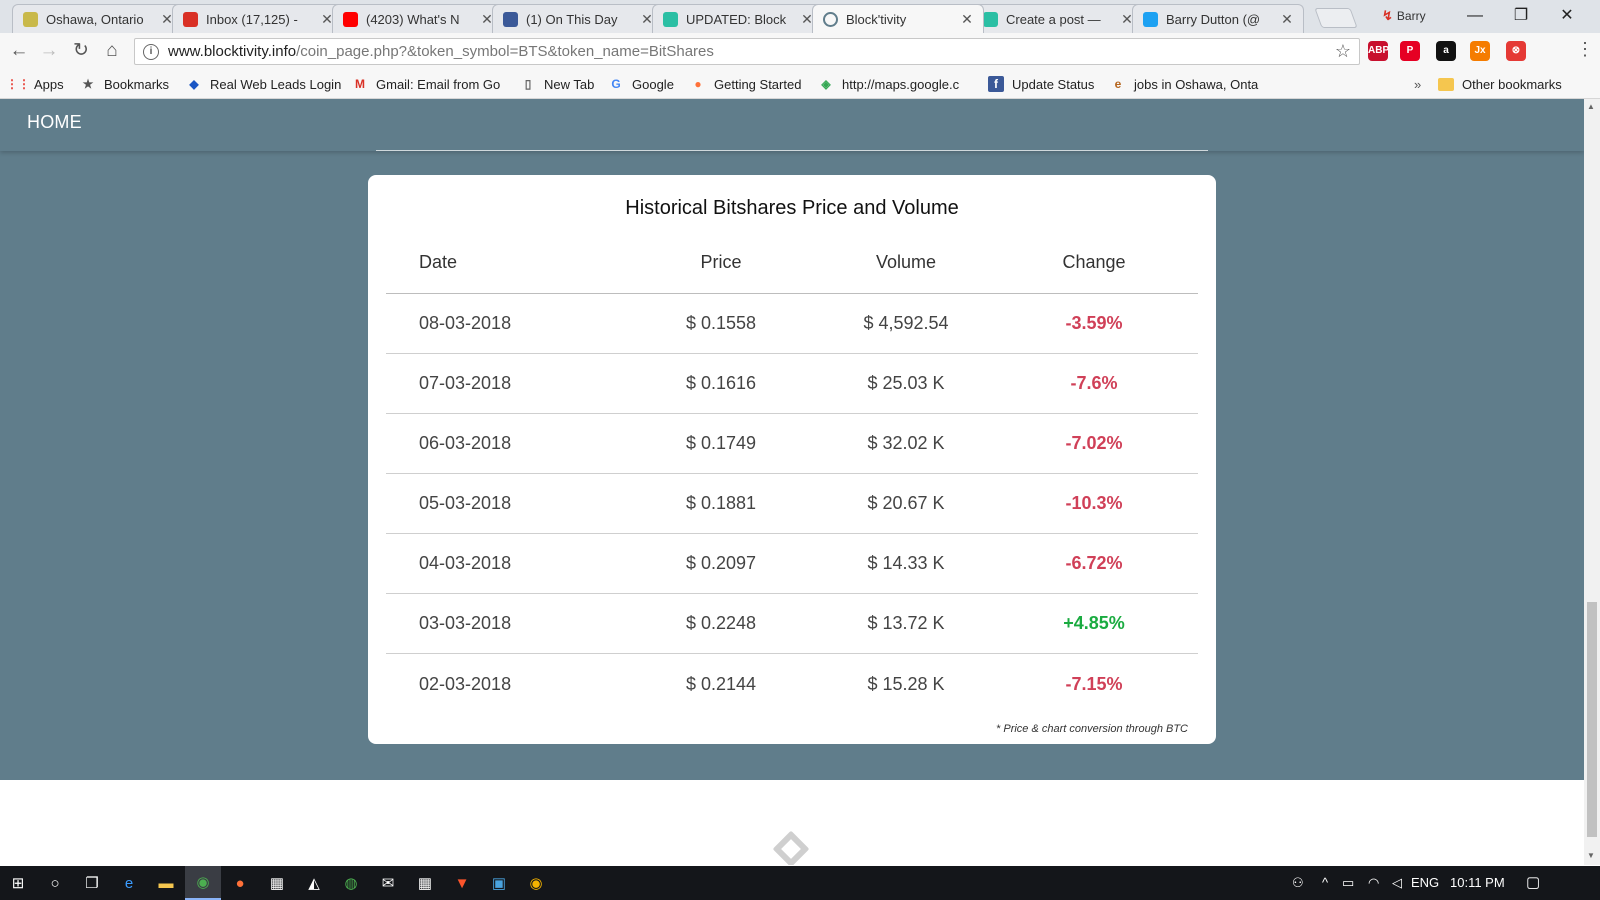  Describe the element at coordinates (499, 883) in the screenshot. I see `app-icon: ▣` at that location.